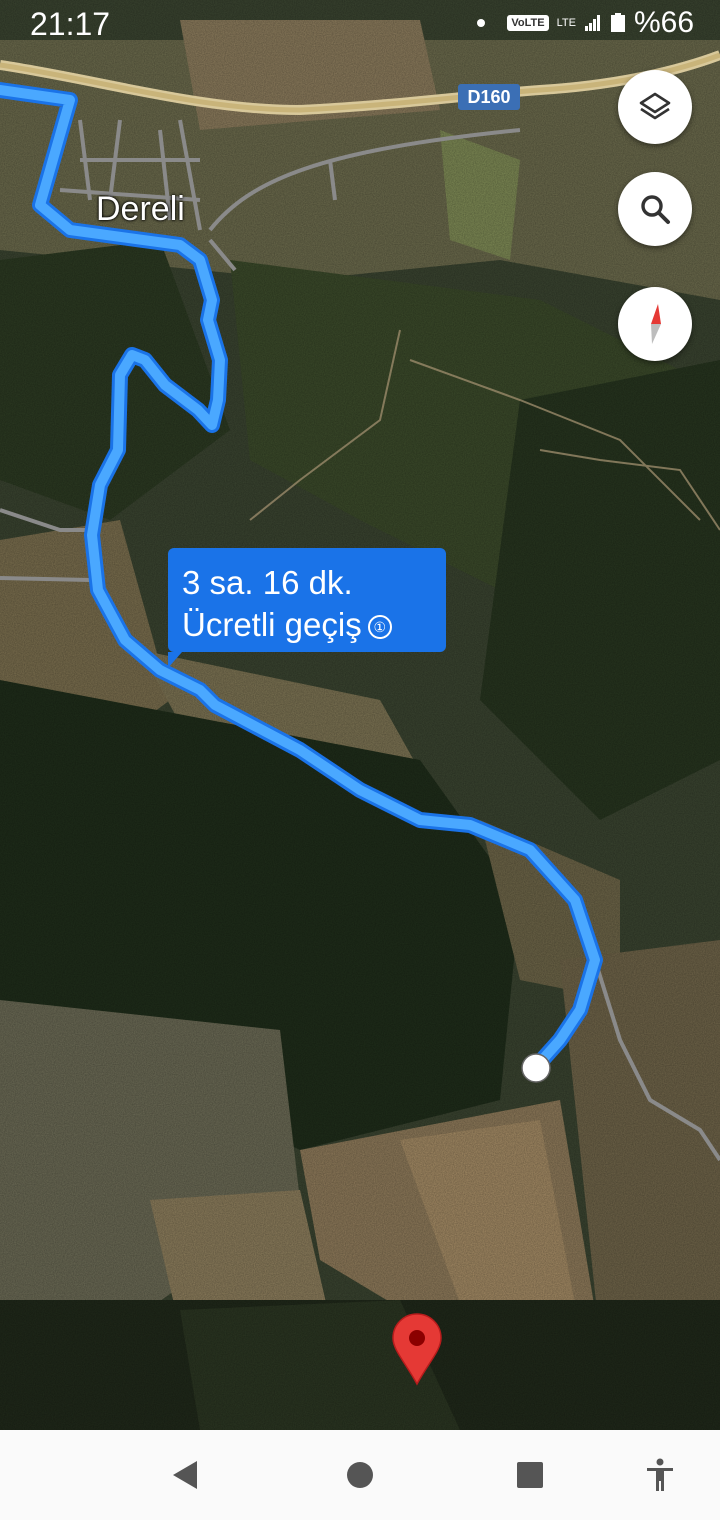 The height and width of the screenshot is (1520, 720). What do you see at coordinates (592, 23) in the screenshot?
I see `signal-icon` at bounding box center [592, 23].